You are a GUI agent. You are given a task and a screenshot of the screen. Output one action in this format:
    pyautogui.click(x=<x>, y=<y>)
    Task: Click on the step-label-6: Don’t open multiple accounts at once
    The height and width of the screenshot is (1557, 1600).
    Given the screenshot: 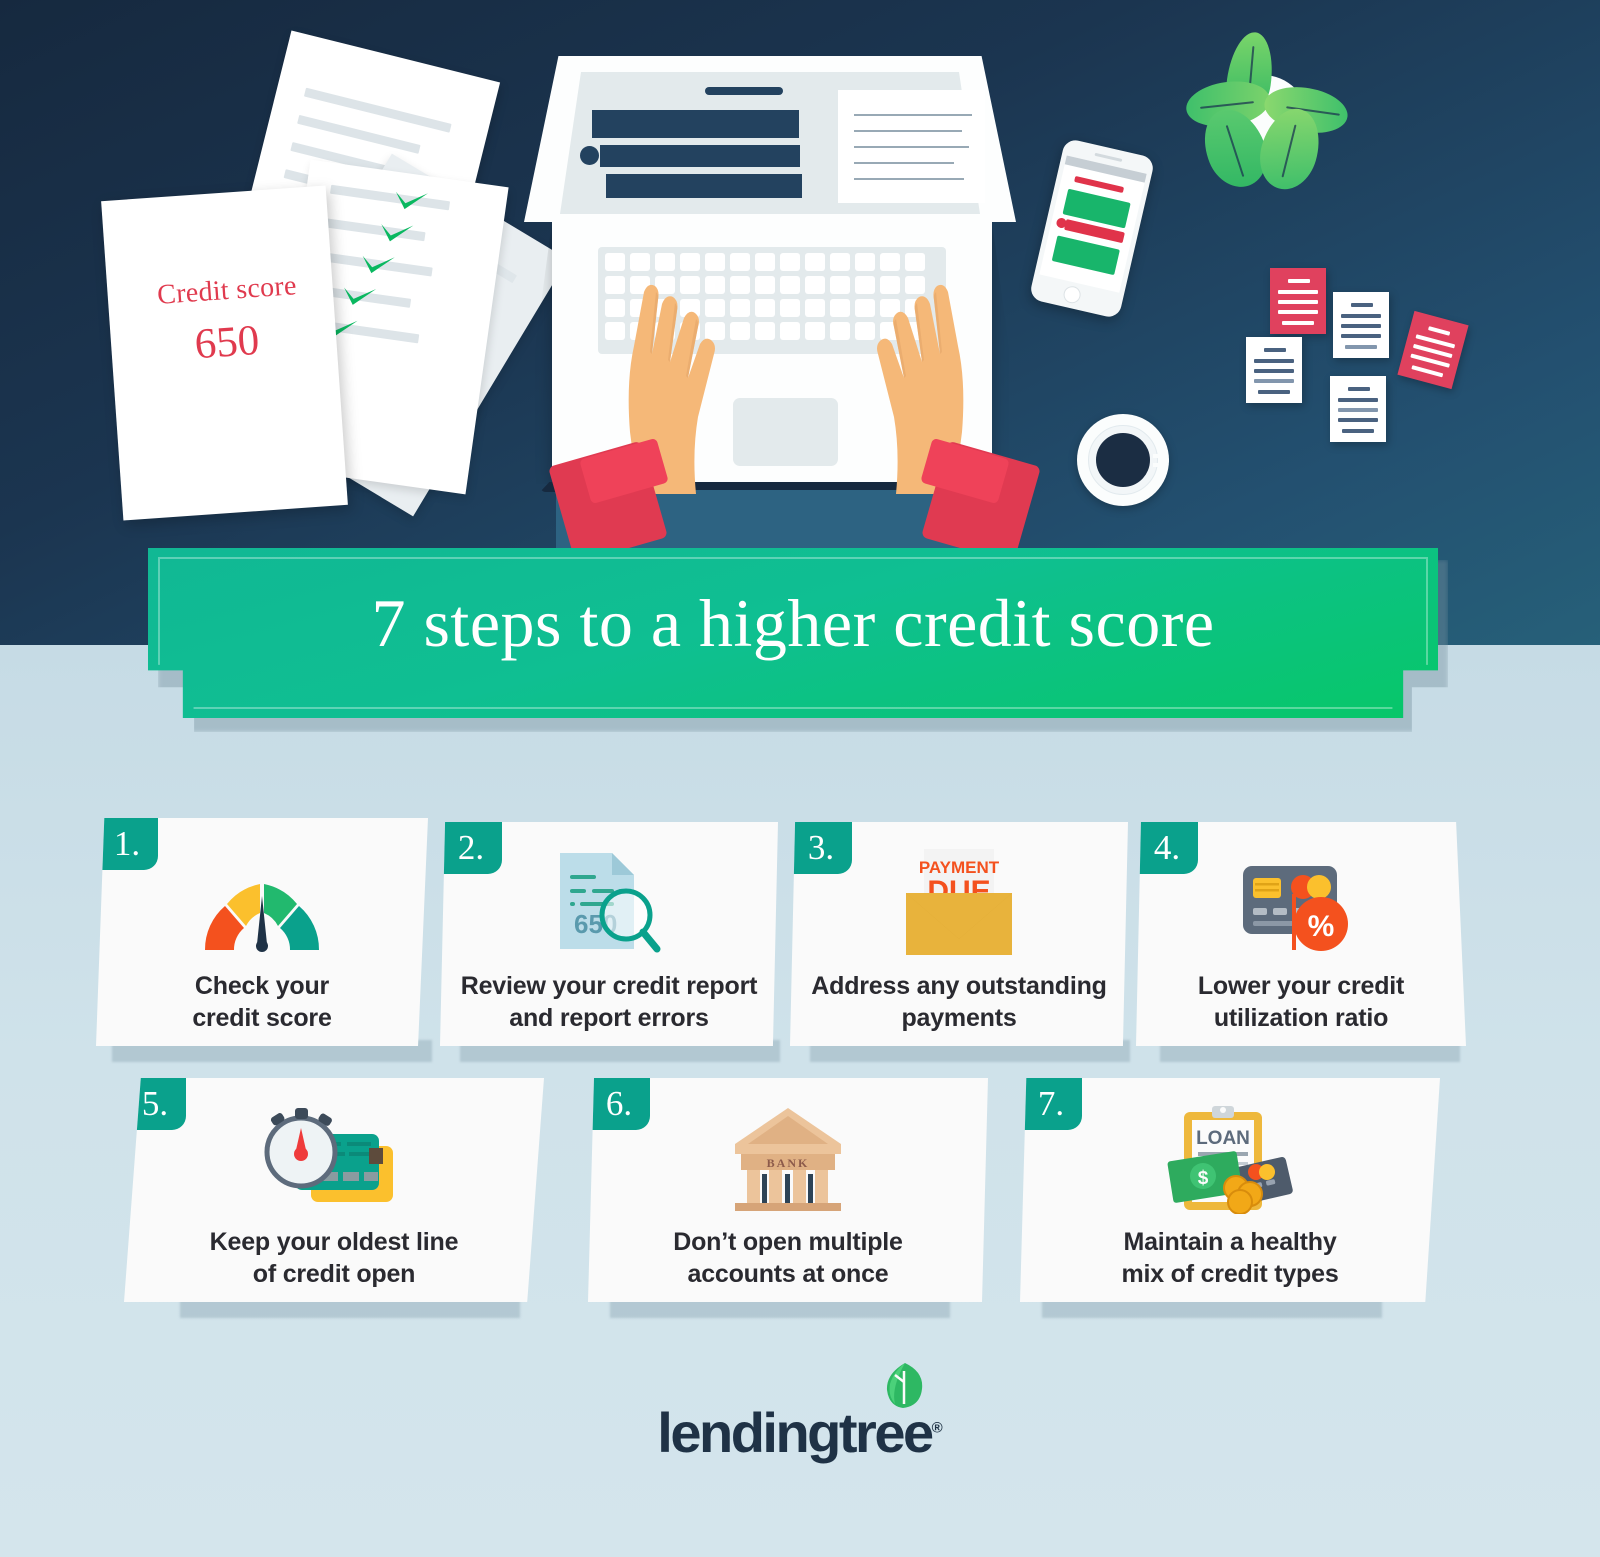 What is the action you would take?
    pyautogui.click(x=788, y=1258)
    